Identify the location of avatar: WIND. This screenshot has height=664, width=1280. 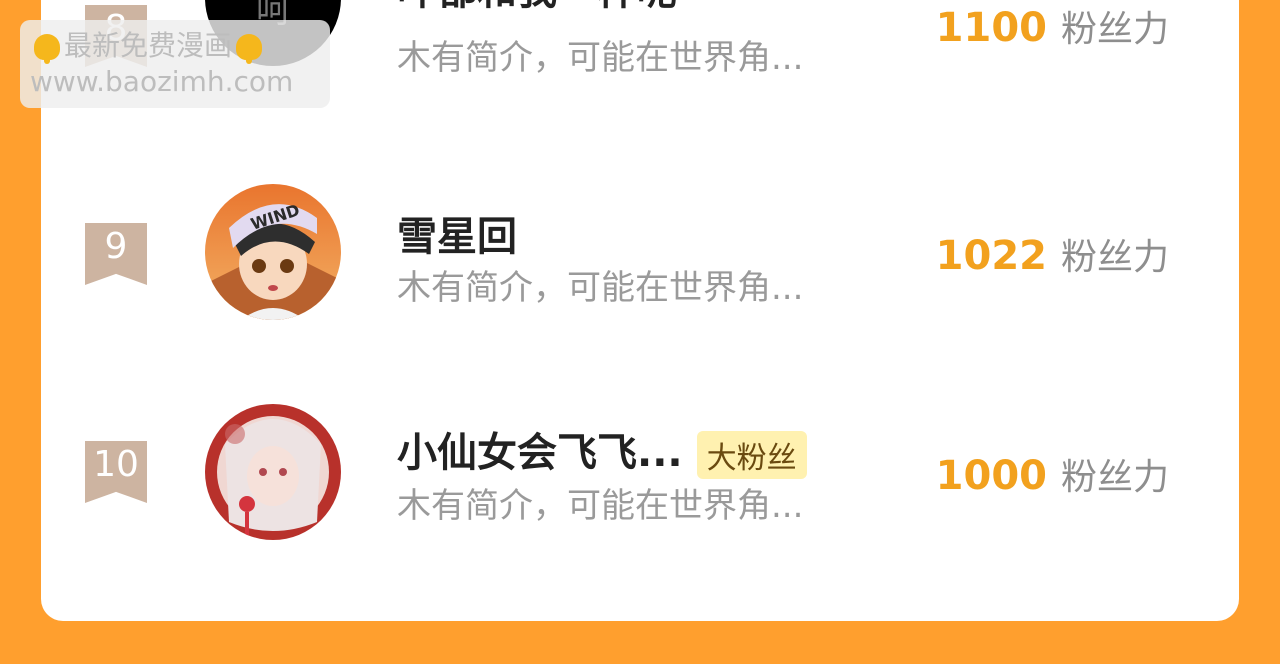
(273, 252).